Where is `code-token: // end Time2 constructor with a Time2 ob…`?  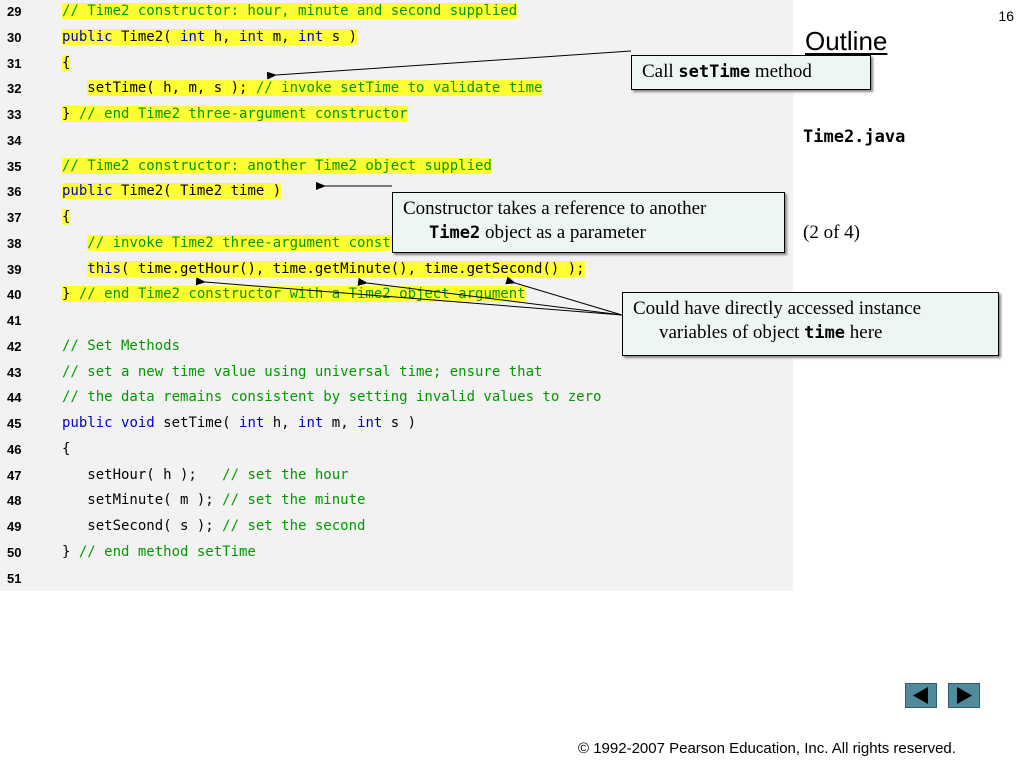 code-token: // end Time2 constructor with a Time2 ob… is located at coordinates (302, 294).